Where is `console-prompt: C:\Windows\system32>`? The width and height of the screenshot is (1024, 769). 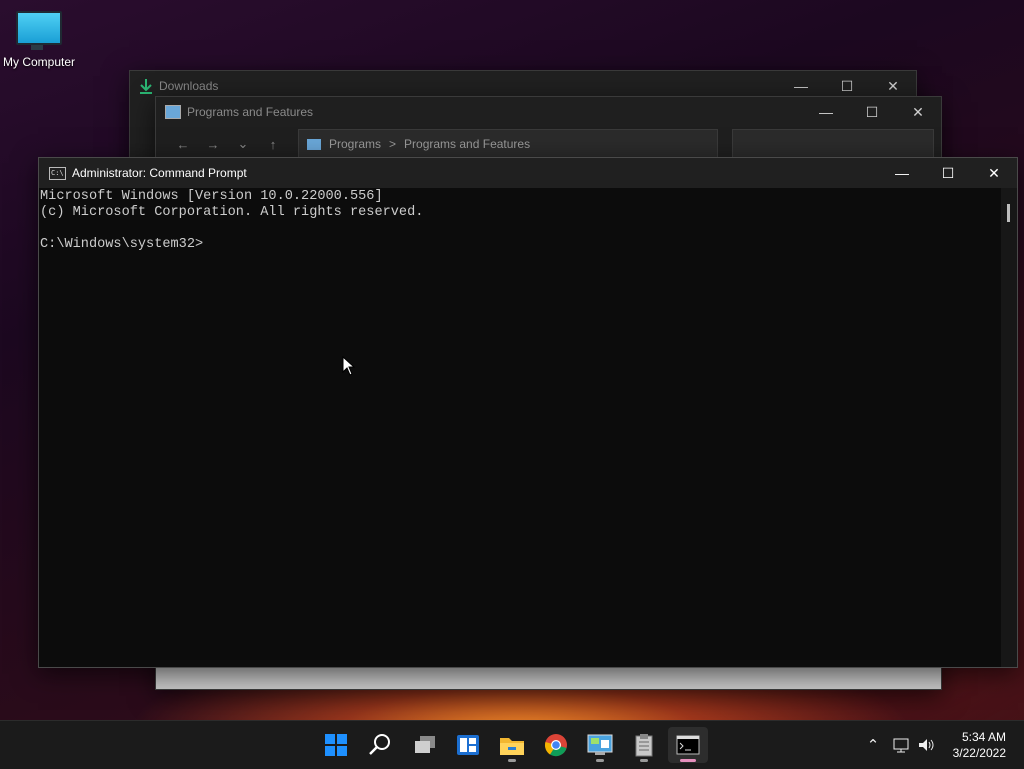
console-prompt: C:\Windows\system32> is located at coordinates (122, 244).